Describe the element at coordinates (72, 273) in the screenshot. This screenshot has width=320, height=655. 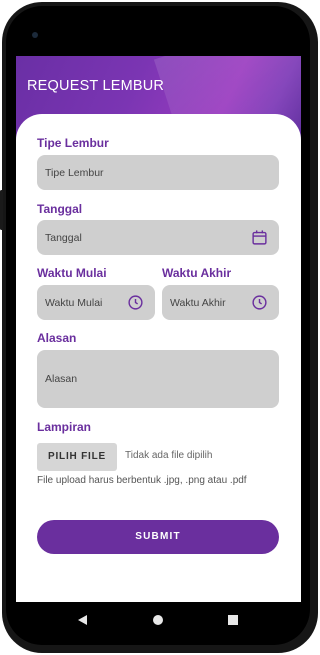
I see `waktu-mulai-label: Waktu Mulai` at that location.